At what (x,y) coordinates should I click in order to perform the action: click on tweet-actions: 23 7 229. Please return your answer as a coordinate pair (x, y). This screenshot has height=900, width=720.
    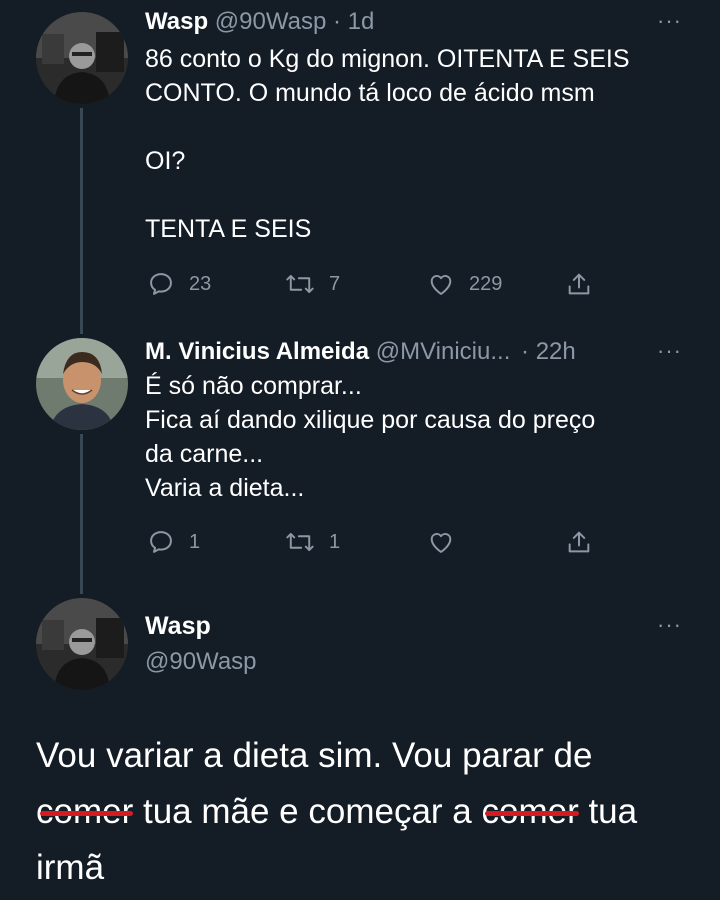
    Looking at the image, I should click on (380, 287).